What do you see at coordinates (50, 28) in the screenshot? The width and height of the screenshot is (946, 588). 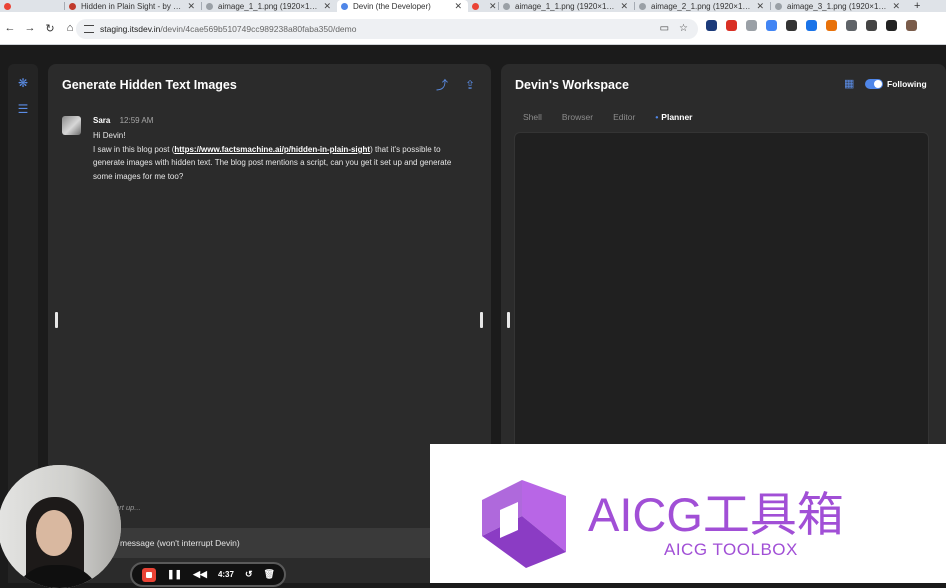 I see `reload-button: ↻` at bounding box center [50, 28].